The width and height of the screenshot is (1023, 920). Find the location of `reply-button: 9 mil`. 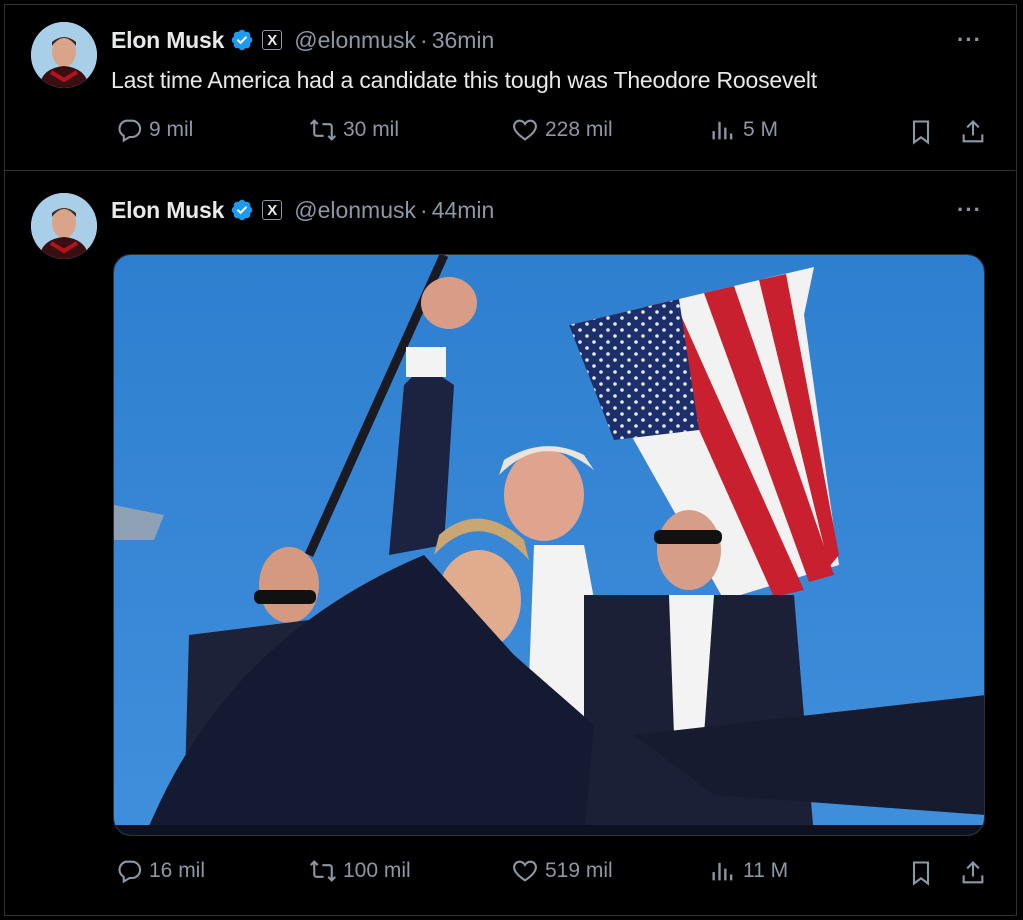

reply-button: 9 mil is located at coordinates (154, 130).